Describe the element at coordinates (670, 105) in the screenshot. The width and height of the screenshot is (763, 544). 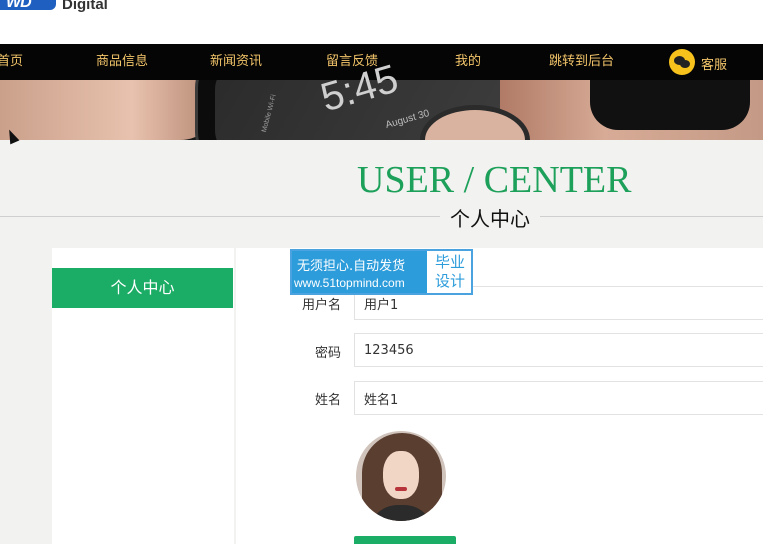
I see `banner-phone-second` at that location.